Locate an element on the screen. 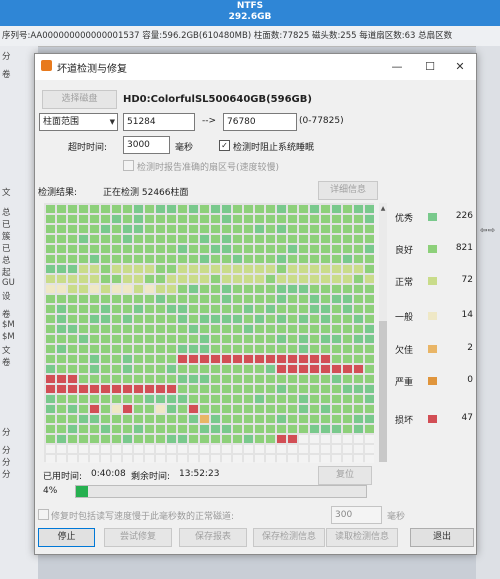 The height and width of the screenshot is (579, 500). details-button: 详细信息 is located at coordinates (348, 190).